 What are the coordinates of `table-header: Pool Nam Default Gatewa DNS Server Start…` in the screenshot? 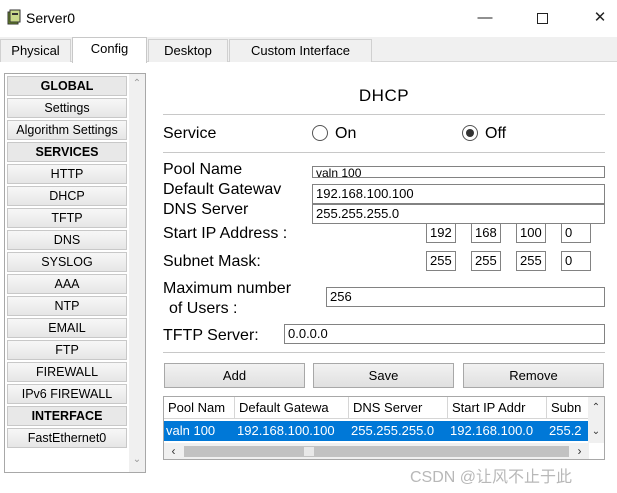 It's located at (376, 408).